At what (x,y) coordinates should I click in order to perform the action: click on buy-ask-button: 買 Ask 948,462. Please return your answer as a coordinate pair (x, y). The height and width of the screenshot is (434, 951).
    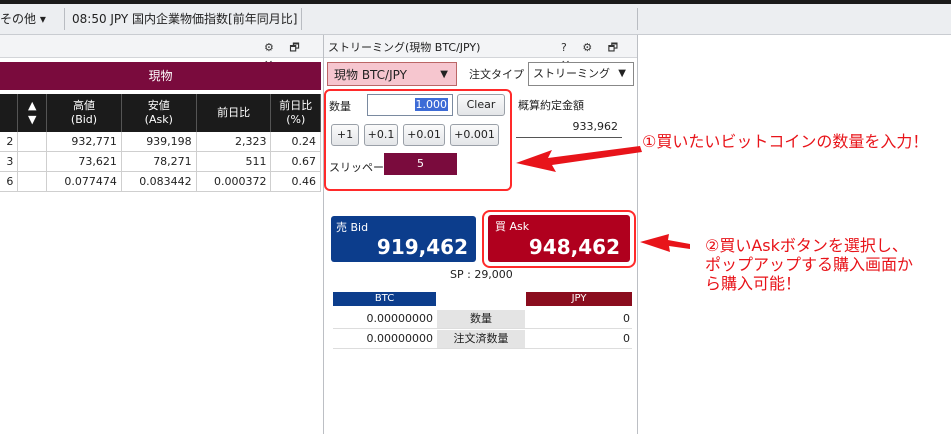
    Looking at the image, I should click on (559, 238).